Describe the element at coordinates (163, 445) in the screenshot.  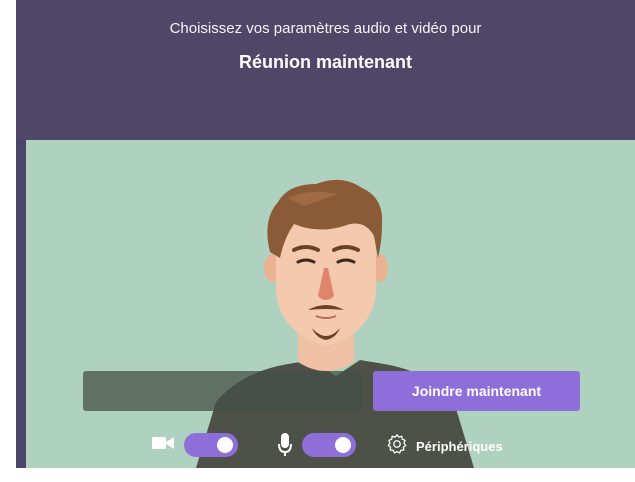
I see `camera-icon` at that location.